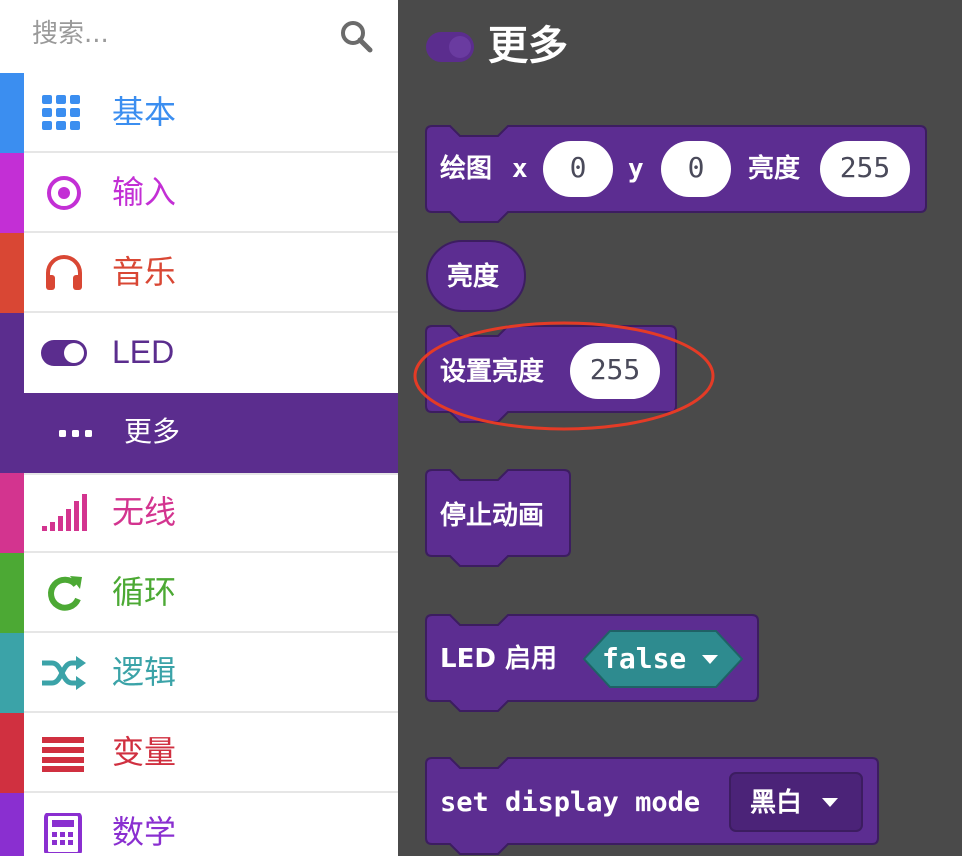 The width and height of the screenshot is (962, 856). What do you see at coordinates (644, 659) in the screenshot?
I see `led-enable-dropdown: false` at bounding box center [644, 659].